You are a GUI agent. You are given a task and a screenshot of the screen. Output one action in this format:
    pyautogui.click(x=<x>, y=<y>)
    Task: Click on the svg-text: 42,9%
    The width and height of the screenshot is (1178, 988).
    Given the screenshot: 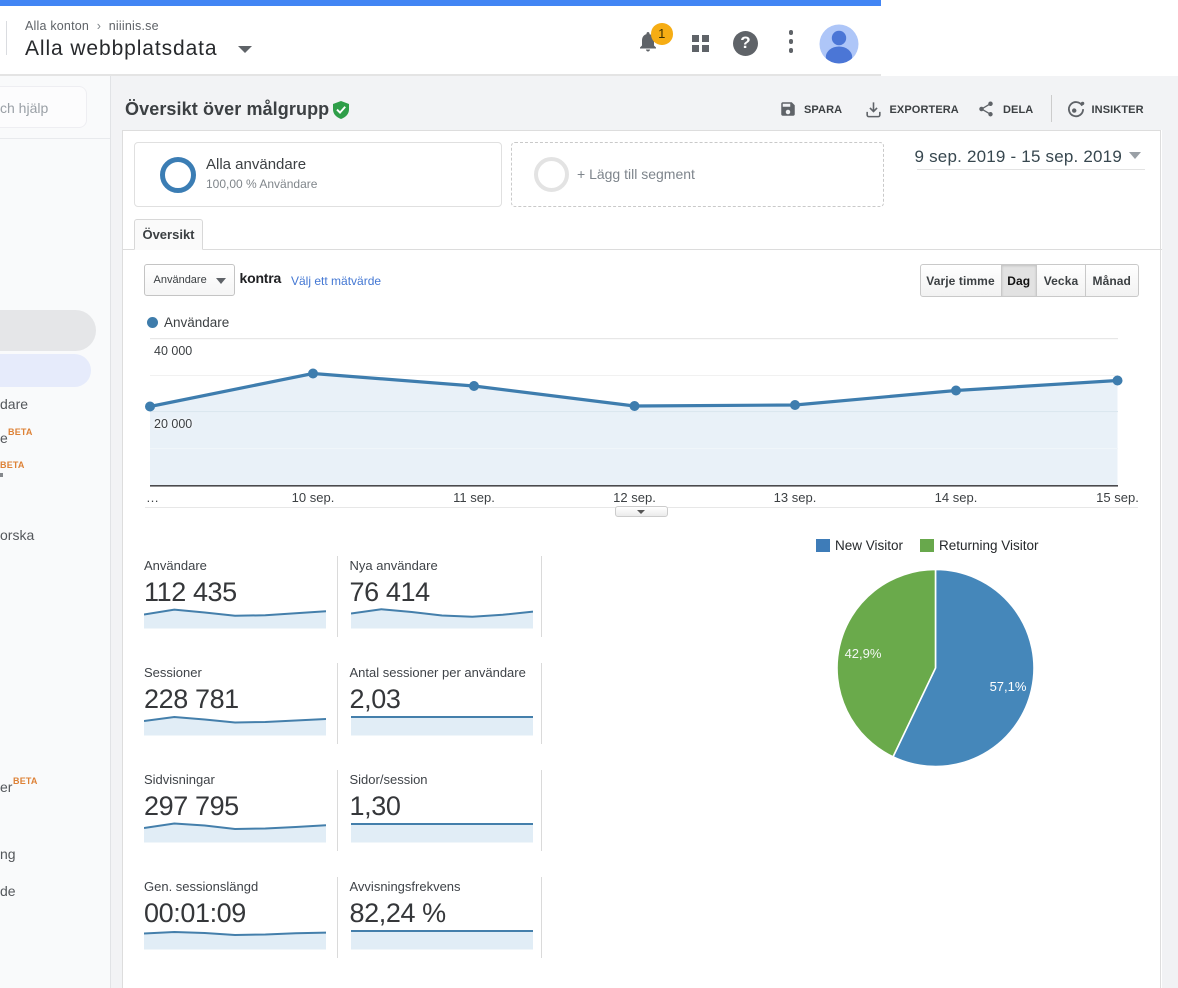 What is the action you would take?
    pyautogui.click(x=863, y=653)
    